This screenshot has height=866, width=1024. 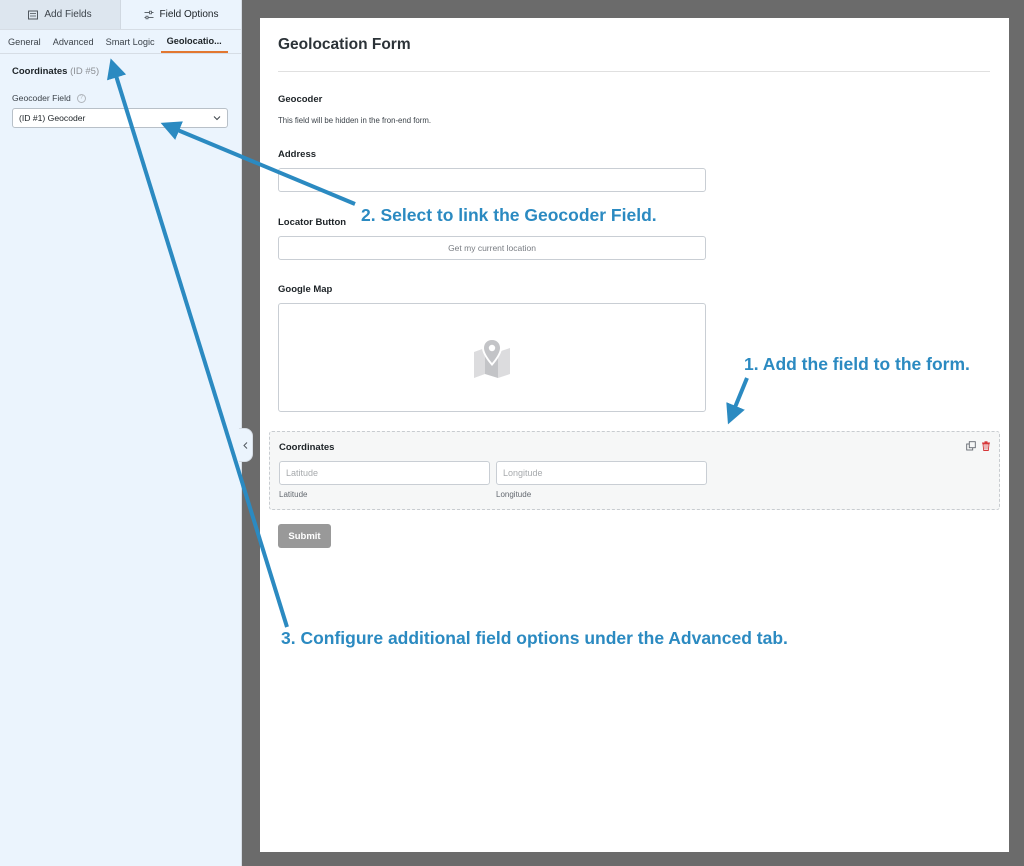 What do you see at coordinates (857, 364) in the screenshot?
I see `annotation-step-1: 1. Add the field to the form.` at bounding box center [857, 364].